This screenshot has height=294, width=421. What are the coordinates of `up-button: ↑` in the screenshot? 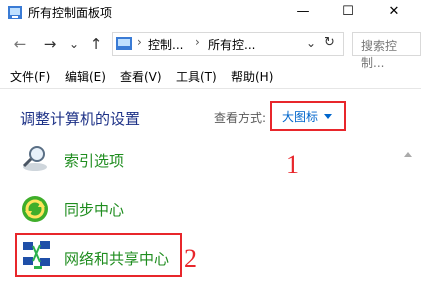 It's located at (96, 44).